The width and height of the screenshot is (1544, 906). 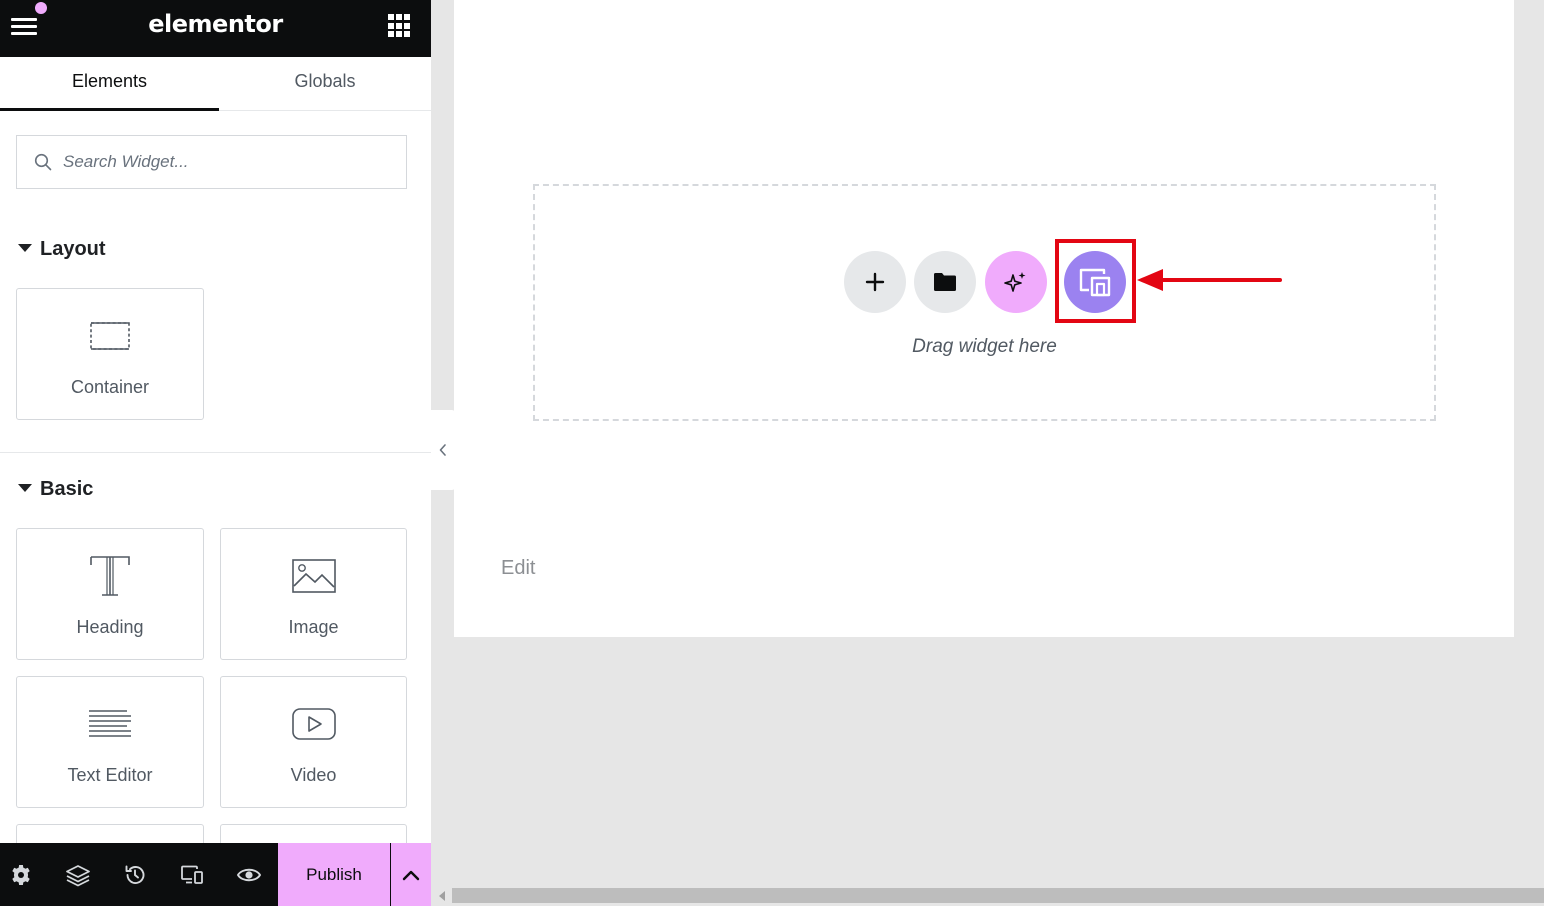 I want to click on folder-icon, so click(x=945, y=282).